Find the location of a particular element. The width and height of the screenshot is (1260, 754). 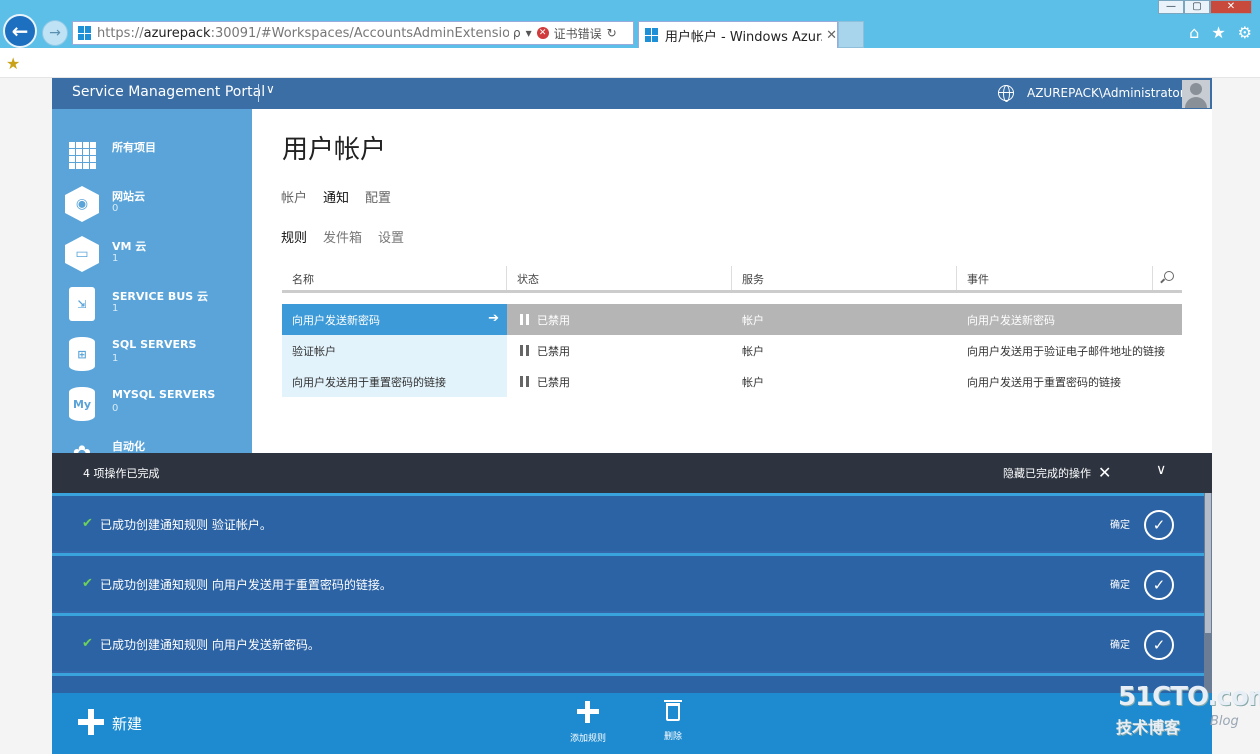

hide-completed-button: 隐藏已完成的操作 is located at coordinates (1047, 473).